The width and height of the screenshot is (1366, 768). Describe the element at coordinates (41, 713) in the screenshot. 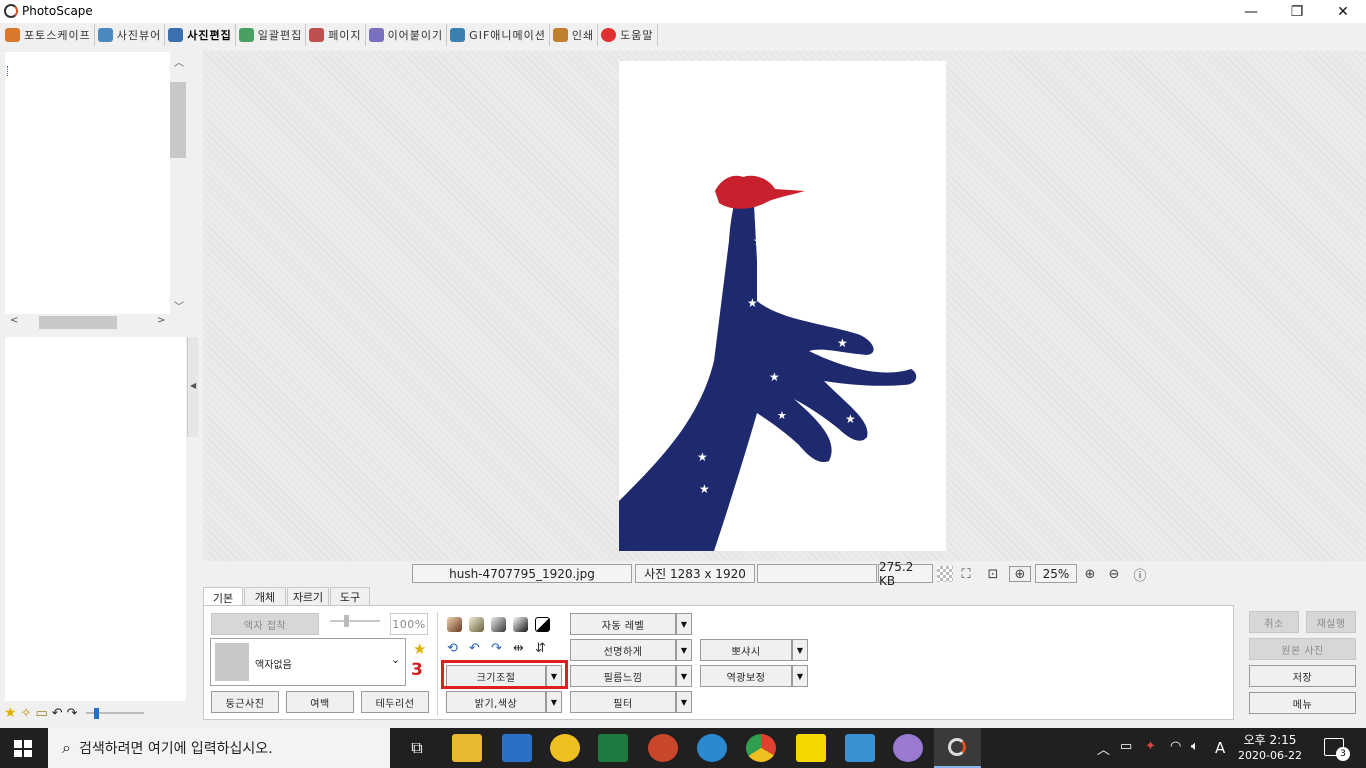

I see `open-folder-icon: ▭` at that location.